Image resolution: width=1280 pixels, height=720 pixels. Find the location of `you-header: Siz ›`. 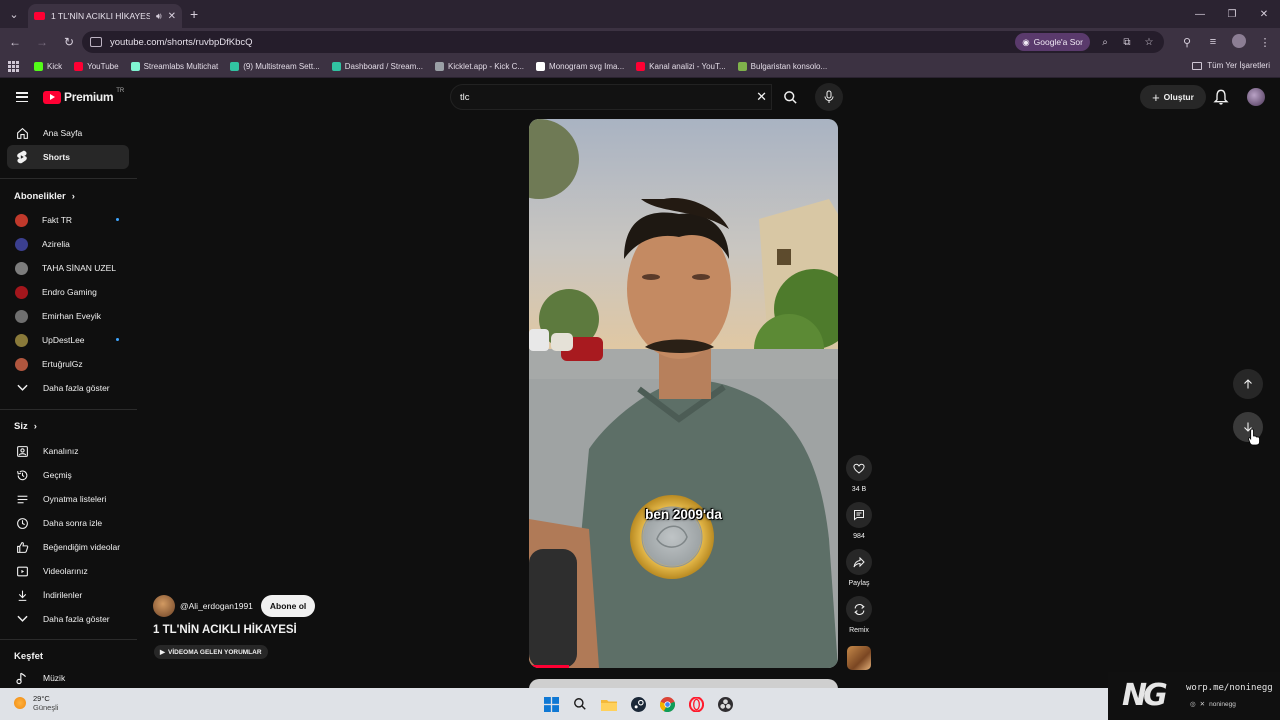

you-header: Siz › is located at coordinates (25, 426).